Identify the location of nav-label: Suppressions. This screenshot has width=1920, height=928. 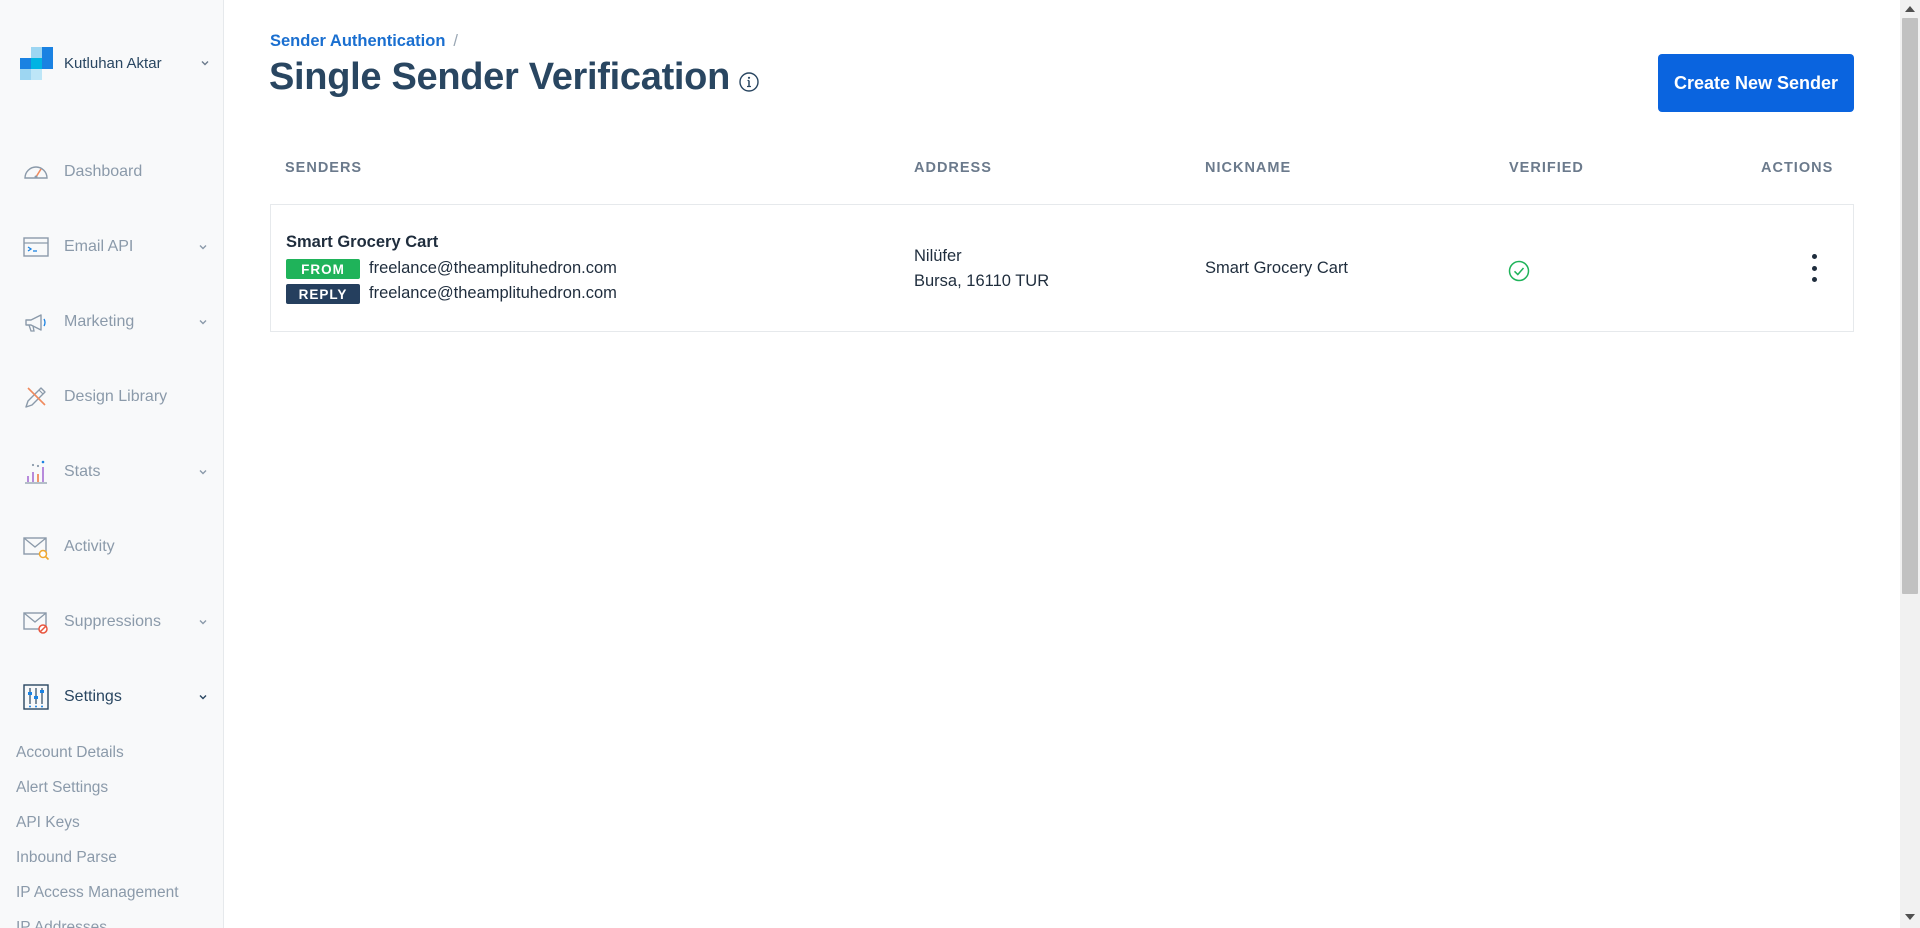
(112, 621).